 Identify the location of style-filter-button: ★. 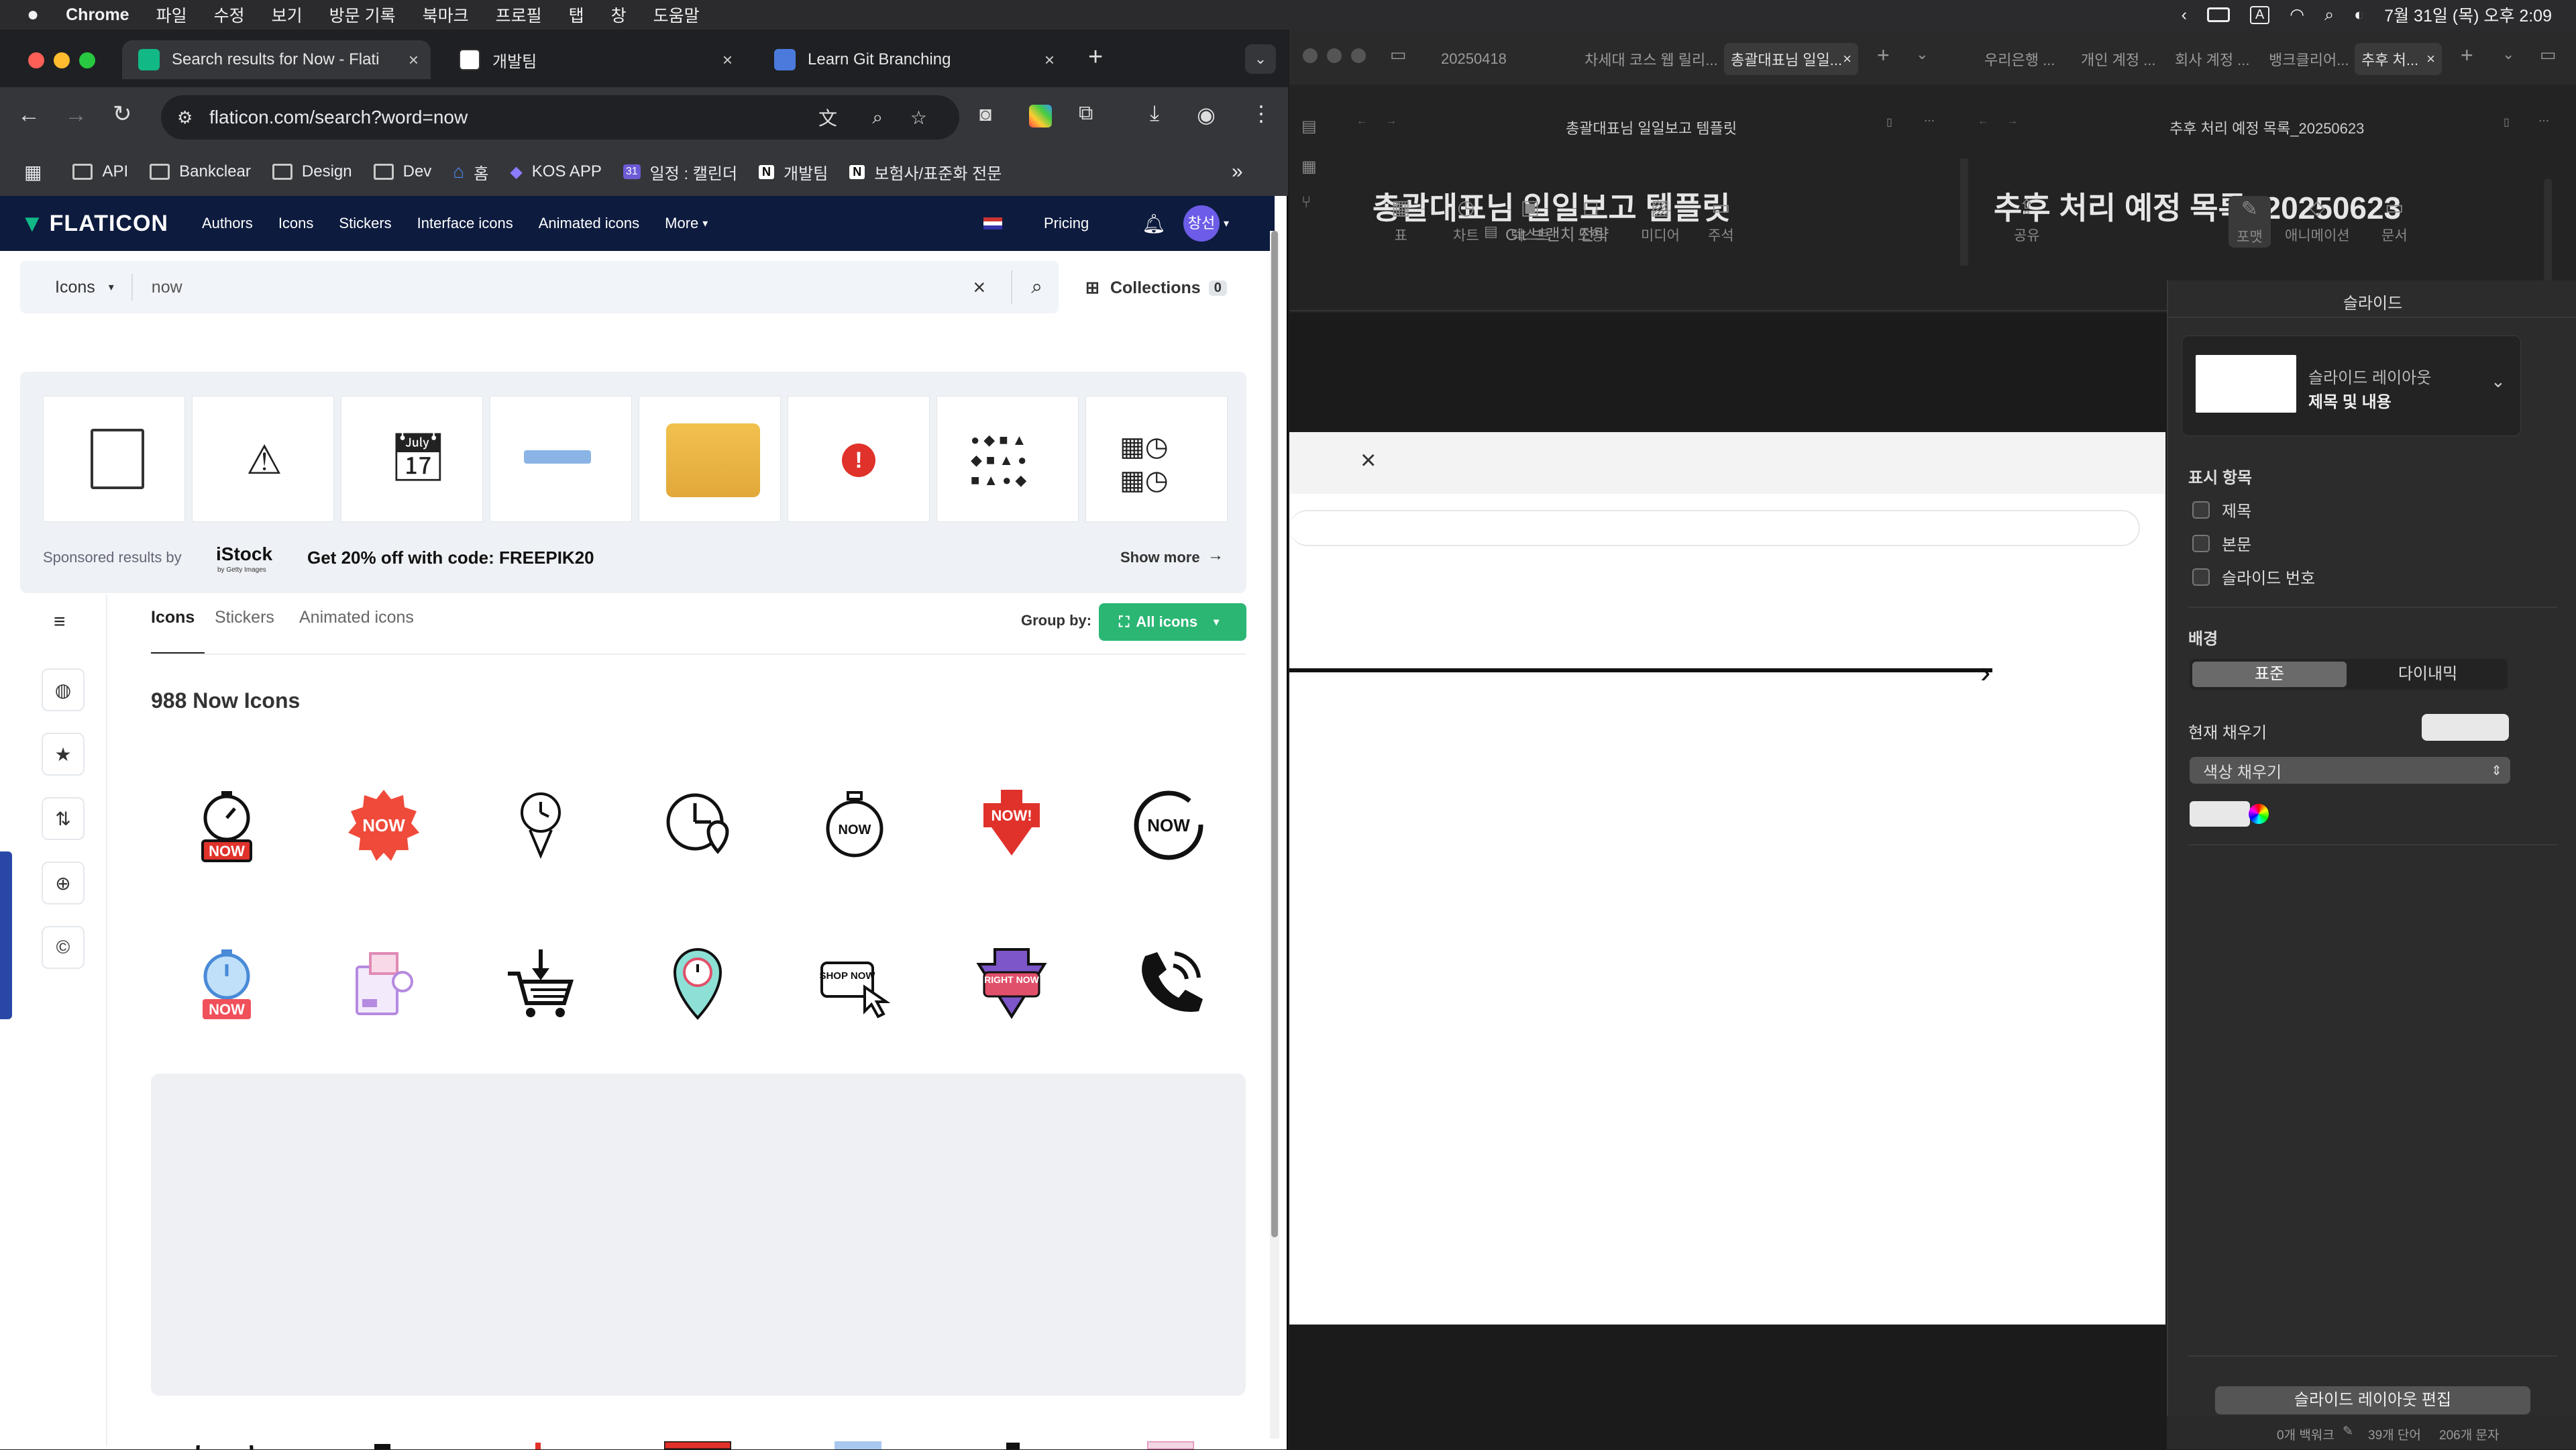
(63, 754).